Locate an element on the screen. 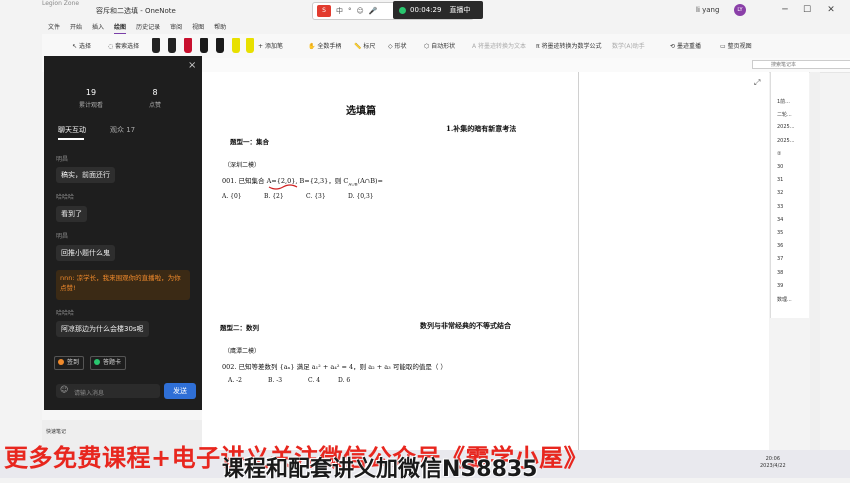 This screenshot has height=483, width=850. page-list-item: ② is located at coordinates (779, 154).